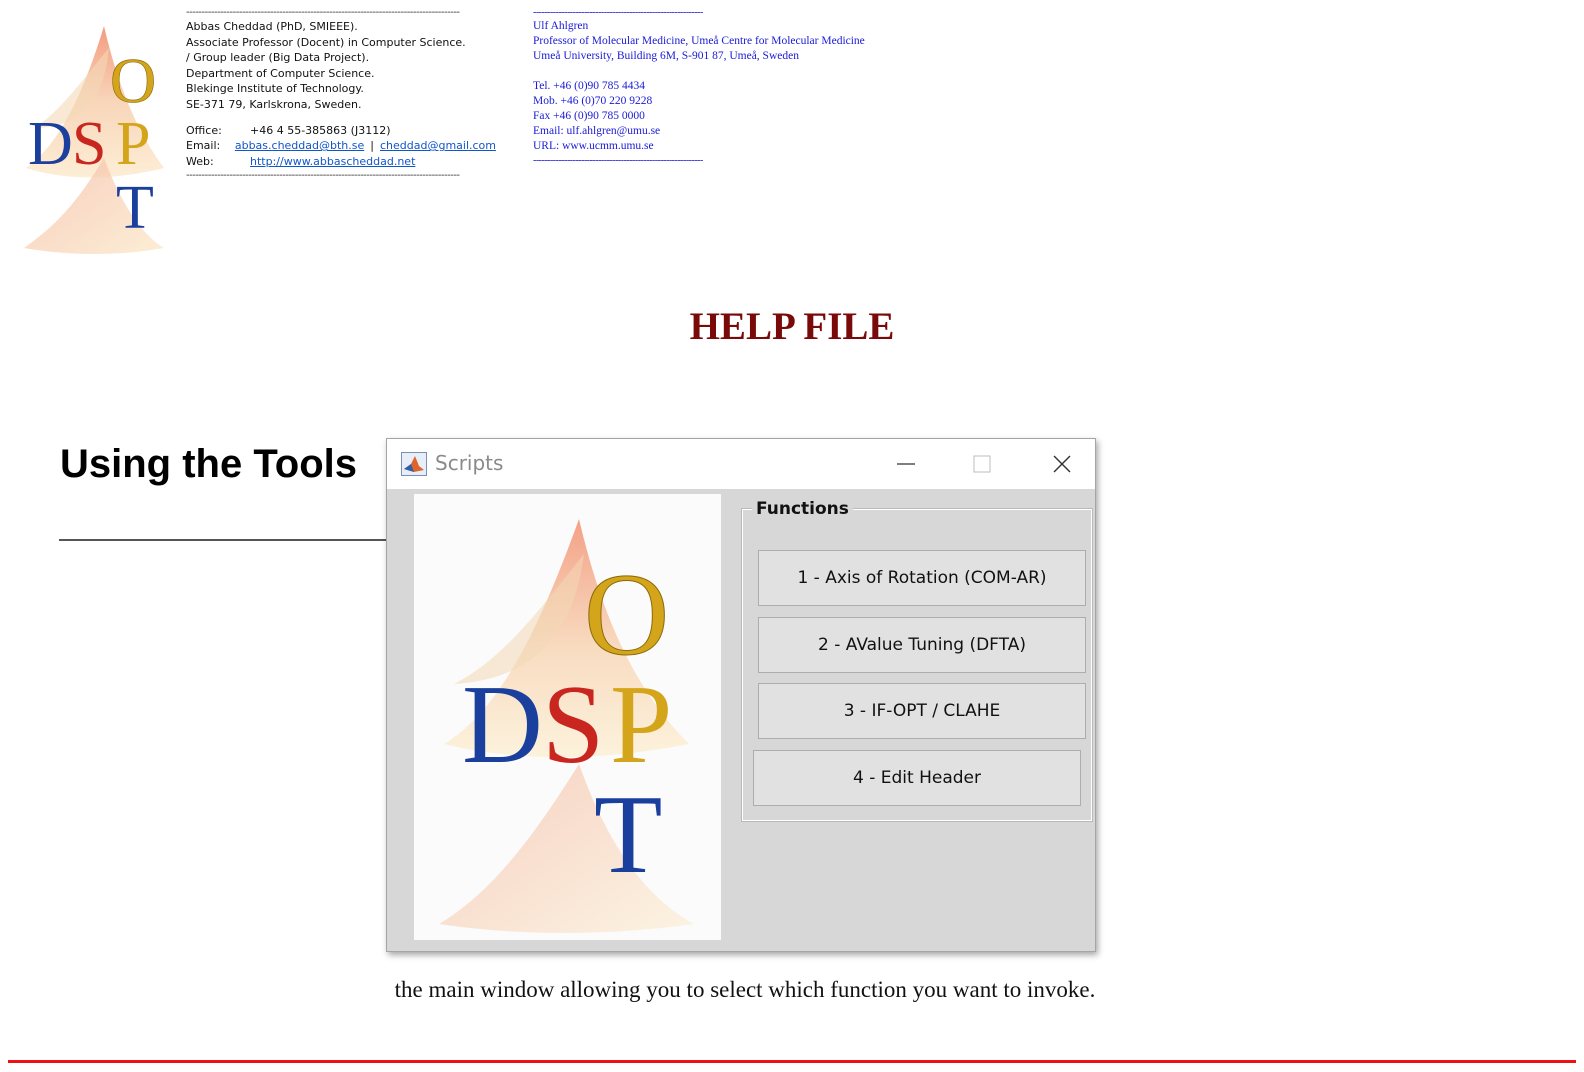  What do you see at coordinates (272, 26) in the screenshot?
I see `contact-line: Abbas Cheddad (PhD, SMIEEE).` at bounding box center [272, 26].